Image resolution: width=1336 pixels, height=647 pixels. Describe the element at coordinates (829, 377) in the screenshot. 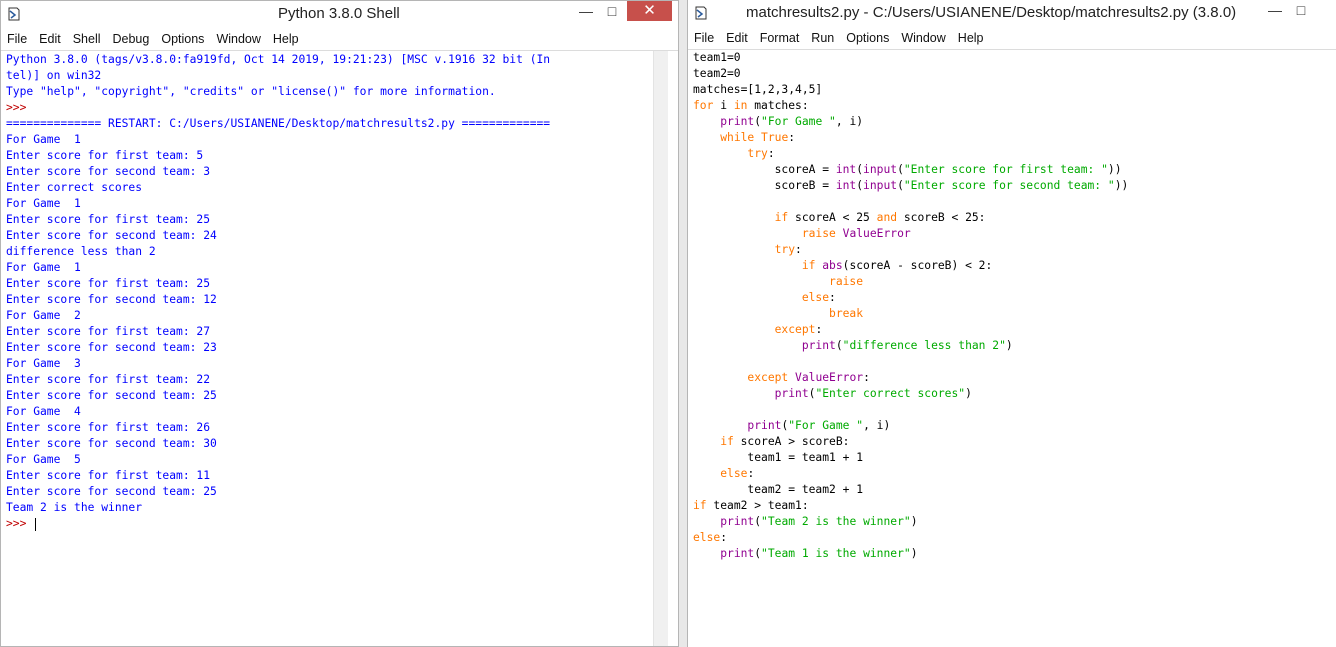

I see `code-token: ValueError` at that location.